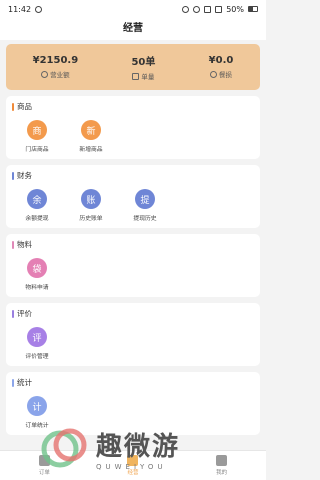 The height and width of the screenshot is (480, 320). What do you see at coordinates (24, 244) in the screenshot?
I see `materials-title: 物料` at bounding box center [24, 244].